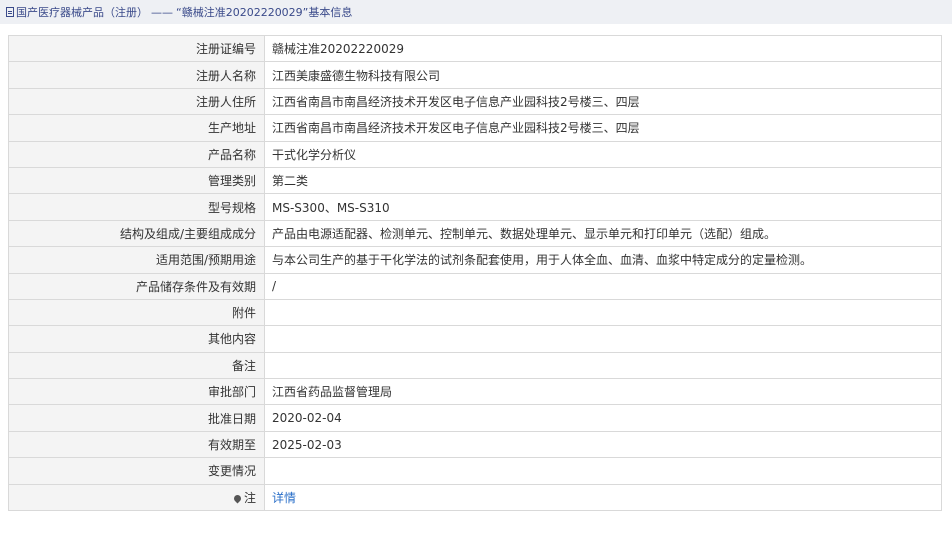 The width and height of the screenshot is (952, 535). Describe the element at coordinates (603, 48) in the screenshot. I see `row-value-registration-number: 赣械注准20202220029` at that location.